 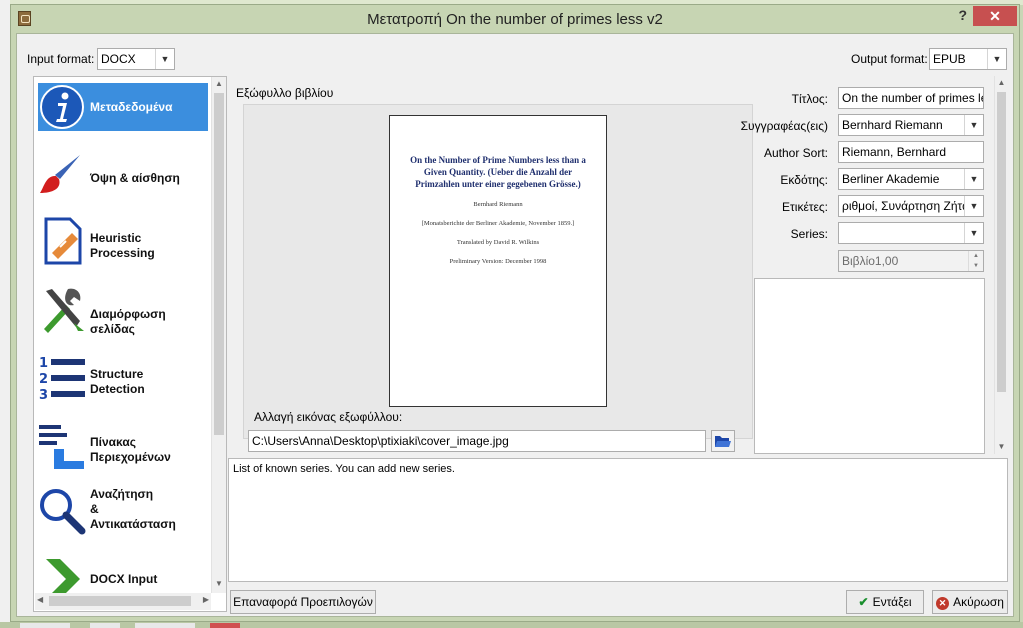 What do you see at coordinates (131, 107) in the screenshot?
I see `sidebar-item-label: Μεταδεδομένα` at bounding box center [131, 107].